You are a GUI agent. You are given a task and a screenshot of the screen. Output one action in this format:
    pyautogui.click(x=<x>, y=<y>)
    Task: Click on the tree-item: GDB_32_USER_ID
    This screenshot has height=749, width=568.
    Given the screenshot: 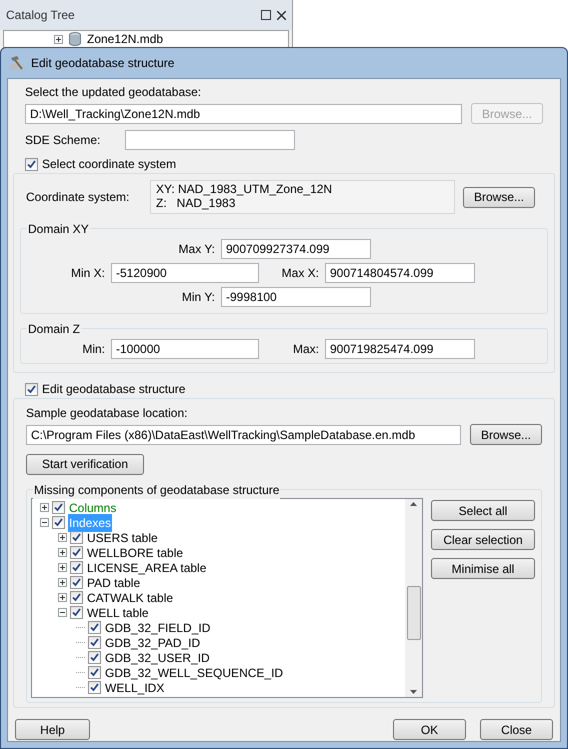 What is the action you would take?
    pyautogui.click(x=157, y=657)
    